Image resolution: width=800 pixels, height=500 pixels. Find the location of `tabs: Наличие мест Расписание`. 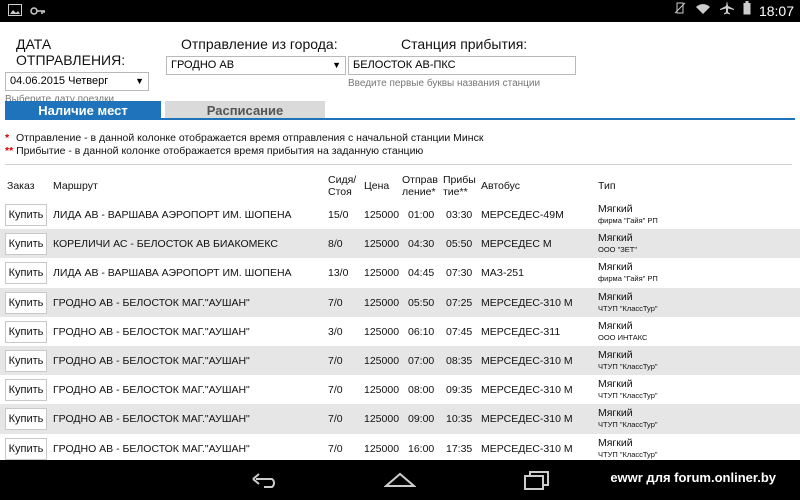

tabs: Наличие мест Расписание is located at coordinates (400, 110).